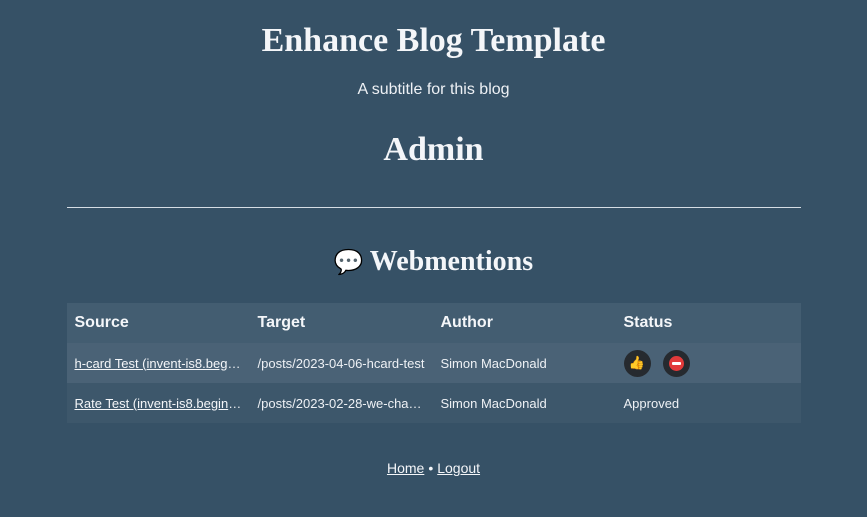 This screenshot has height=517, width=867. I want to click on column-header-target: Target, so click(341, 323).